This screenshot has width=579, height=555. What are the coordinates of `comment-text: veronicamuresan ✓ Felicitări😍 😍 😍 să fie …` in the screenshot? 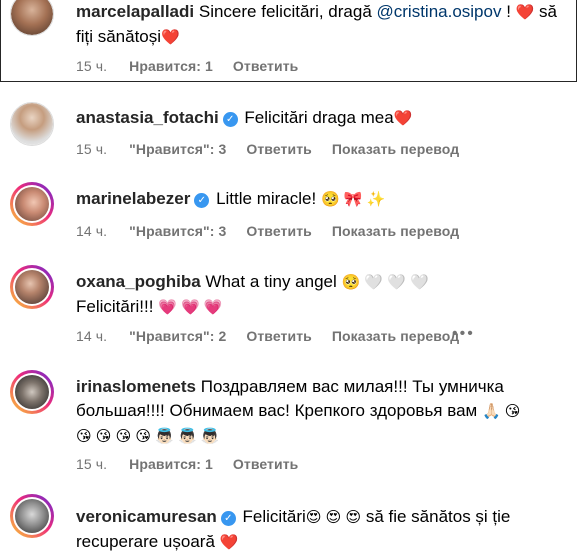 It's located at (293, 529).